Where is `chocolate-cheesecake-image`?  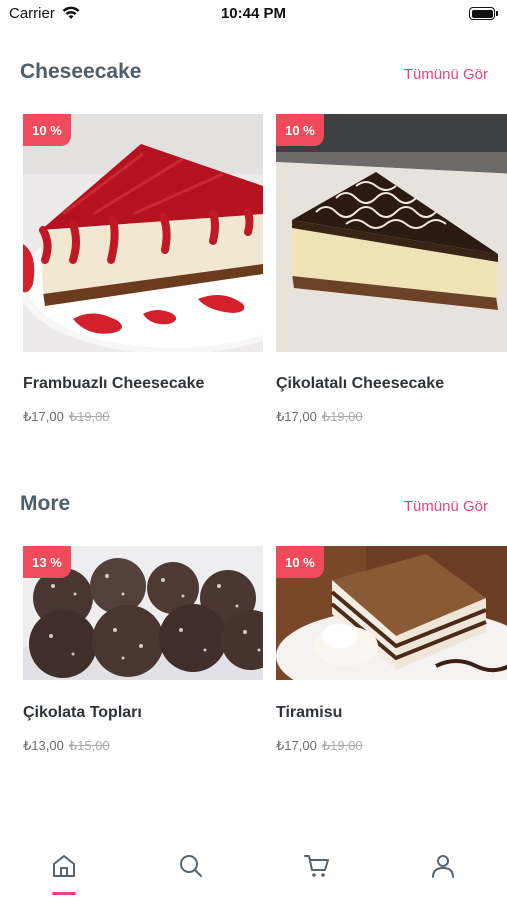 chocolate-cheesecake-image is located at coordinates (391, 233).